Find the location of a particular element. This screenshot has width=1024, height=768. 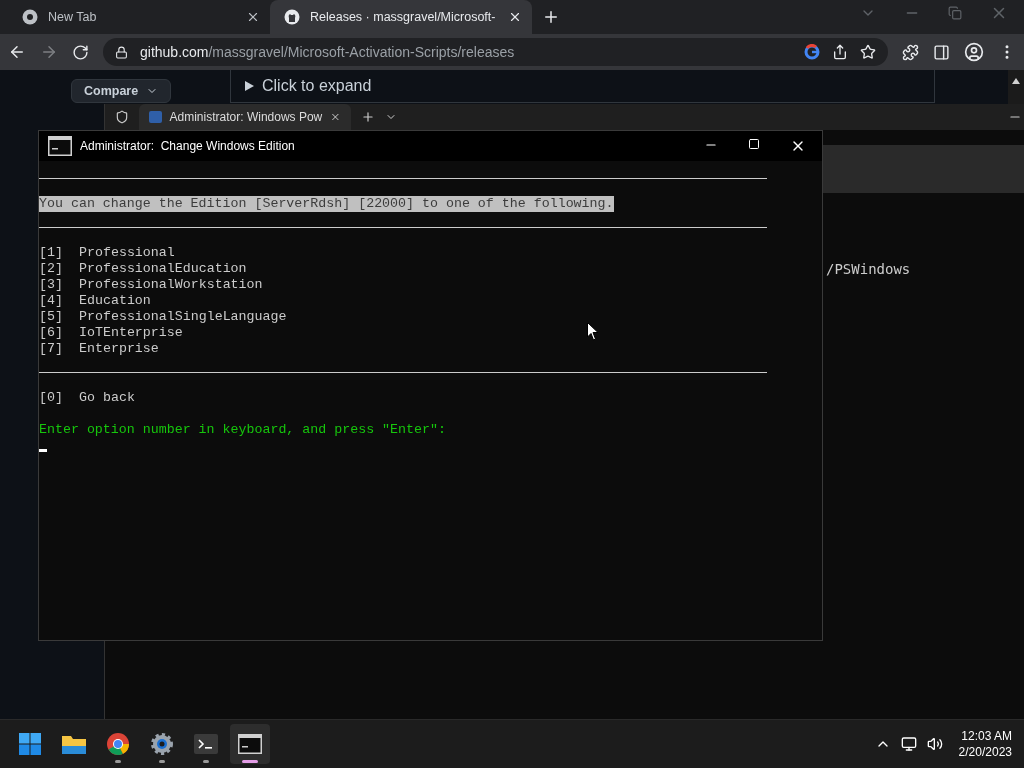

profile-icon is located at coordinates (974, 52).